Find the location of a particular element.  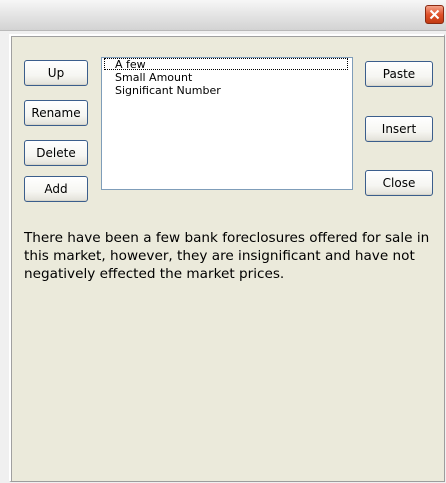

delete-button: Delete is located at coordinates (56, 153).